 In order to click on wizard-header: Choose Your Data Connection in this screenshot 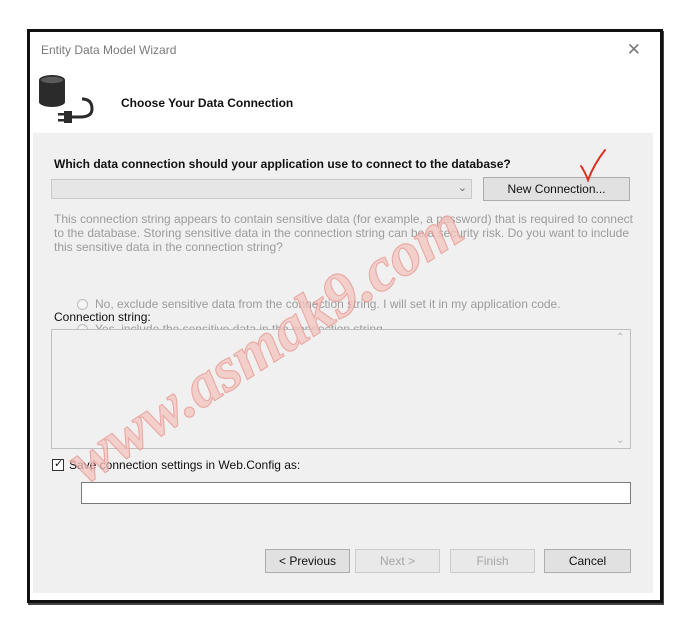, I will do `click(343, 99)`.